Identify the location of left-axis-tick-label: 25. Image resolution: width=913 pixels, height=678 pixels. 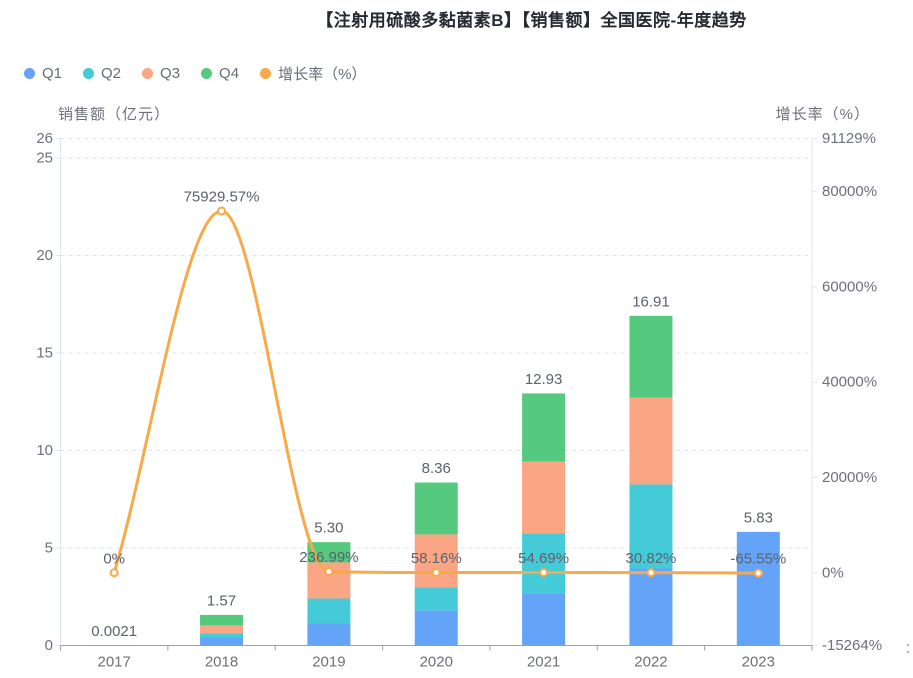
(44, 158).